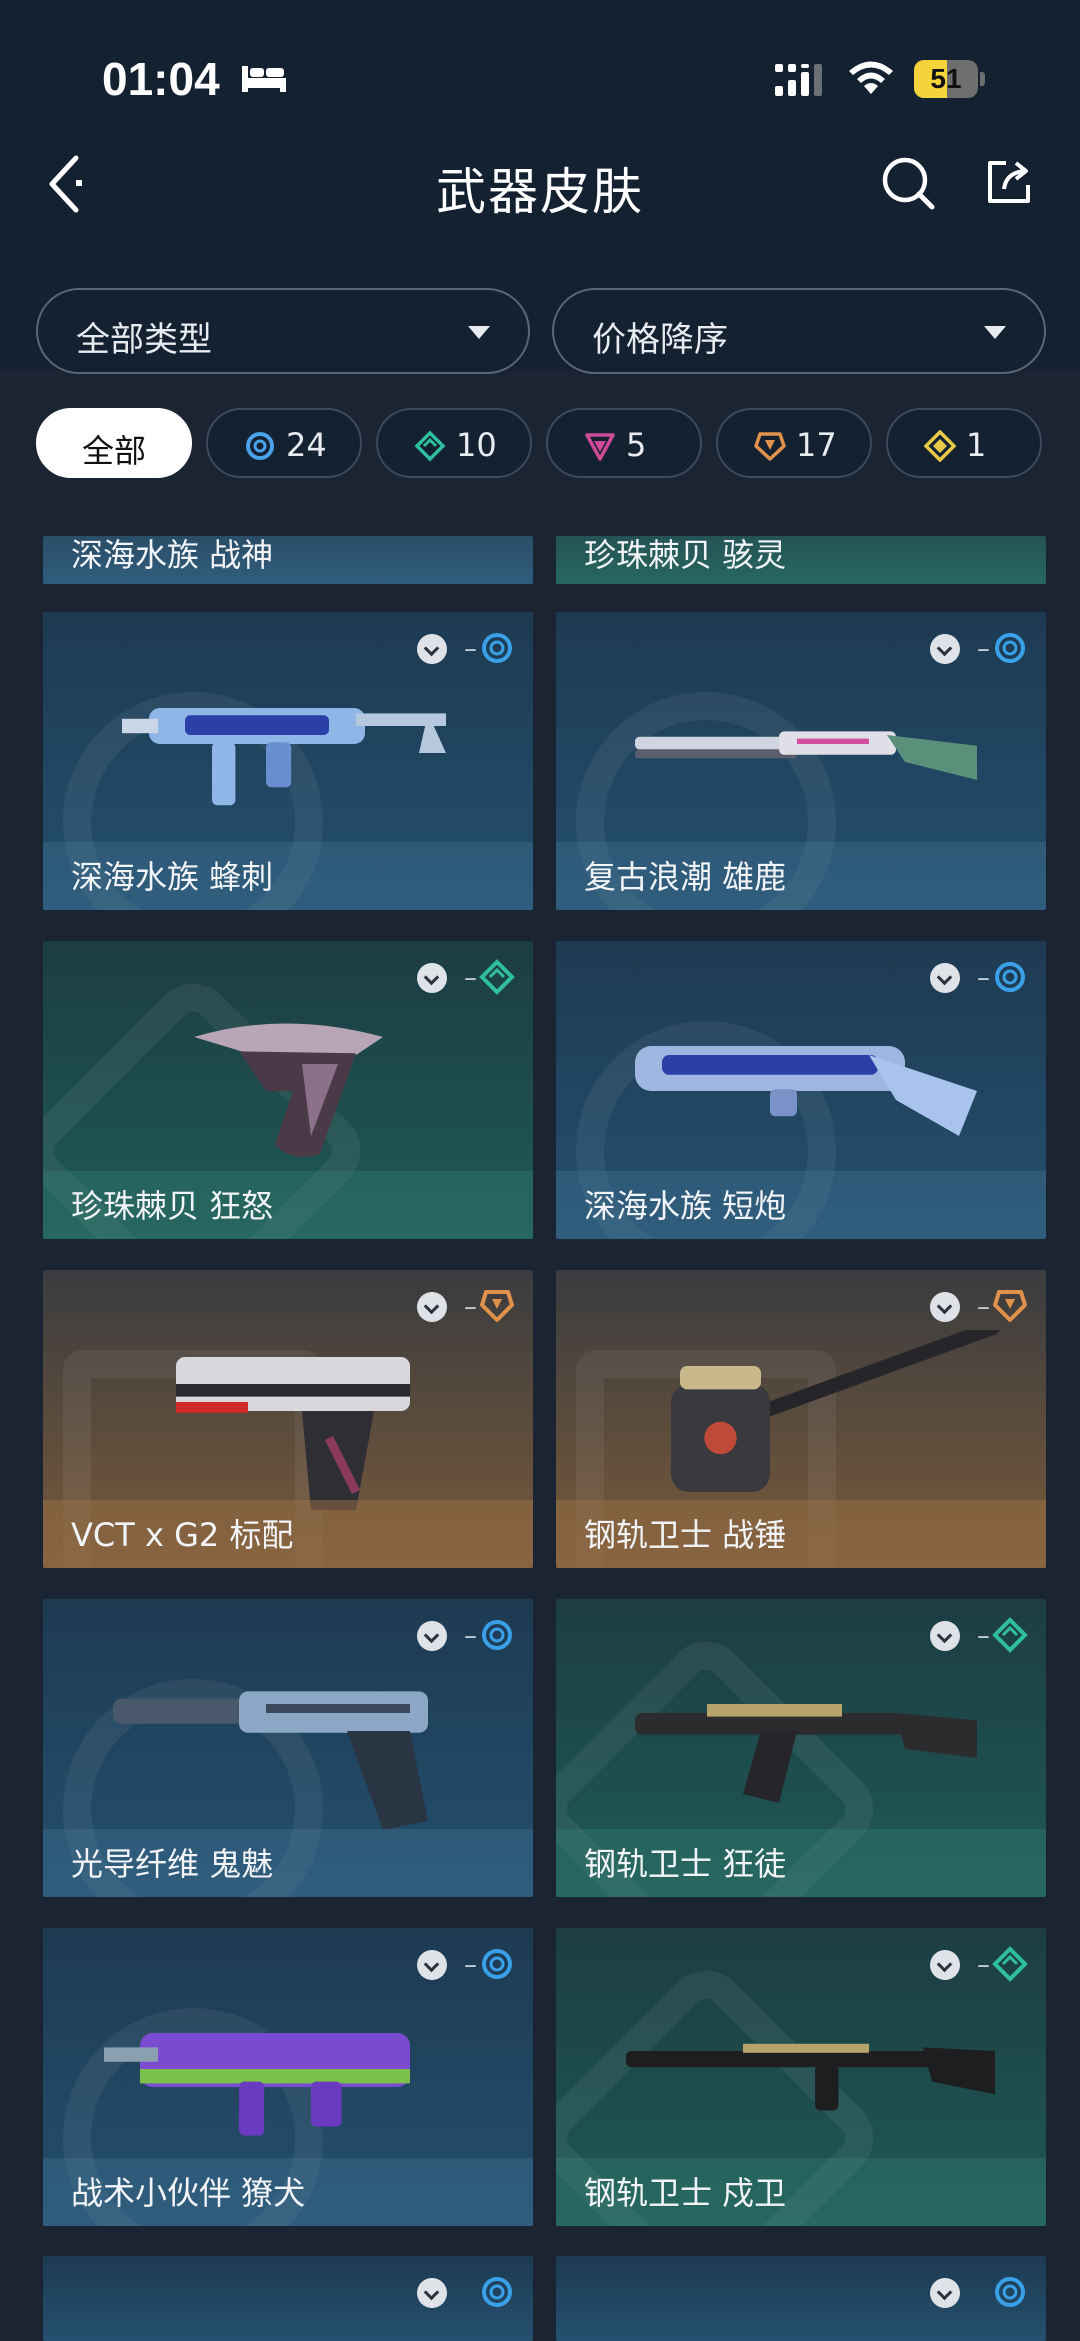 The width and height of the screenshot is (1080, 2341). What do you see at coordinates (144, 340) in the screenshot?
I see `type-filter-label: 全部类型` at bounding box center [144, 340].